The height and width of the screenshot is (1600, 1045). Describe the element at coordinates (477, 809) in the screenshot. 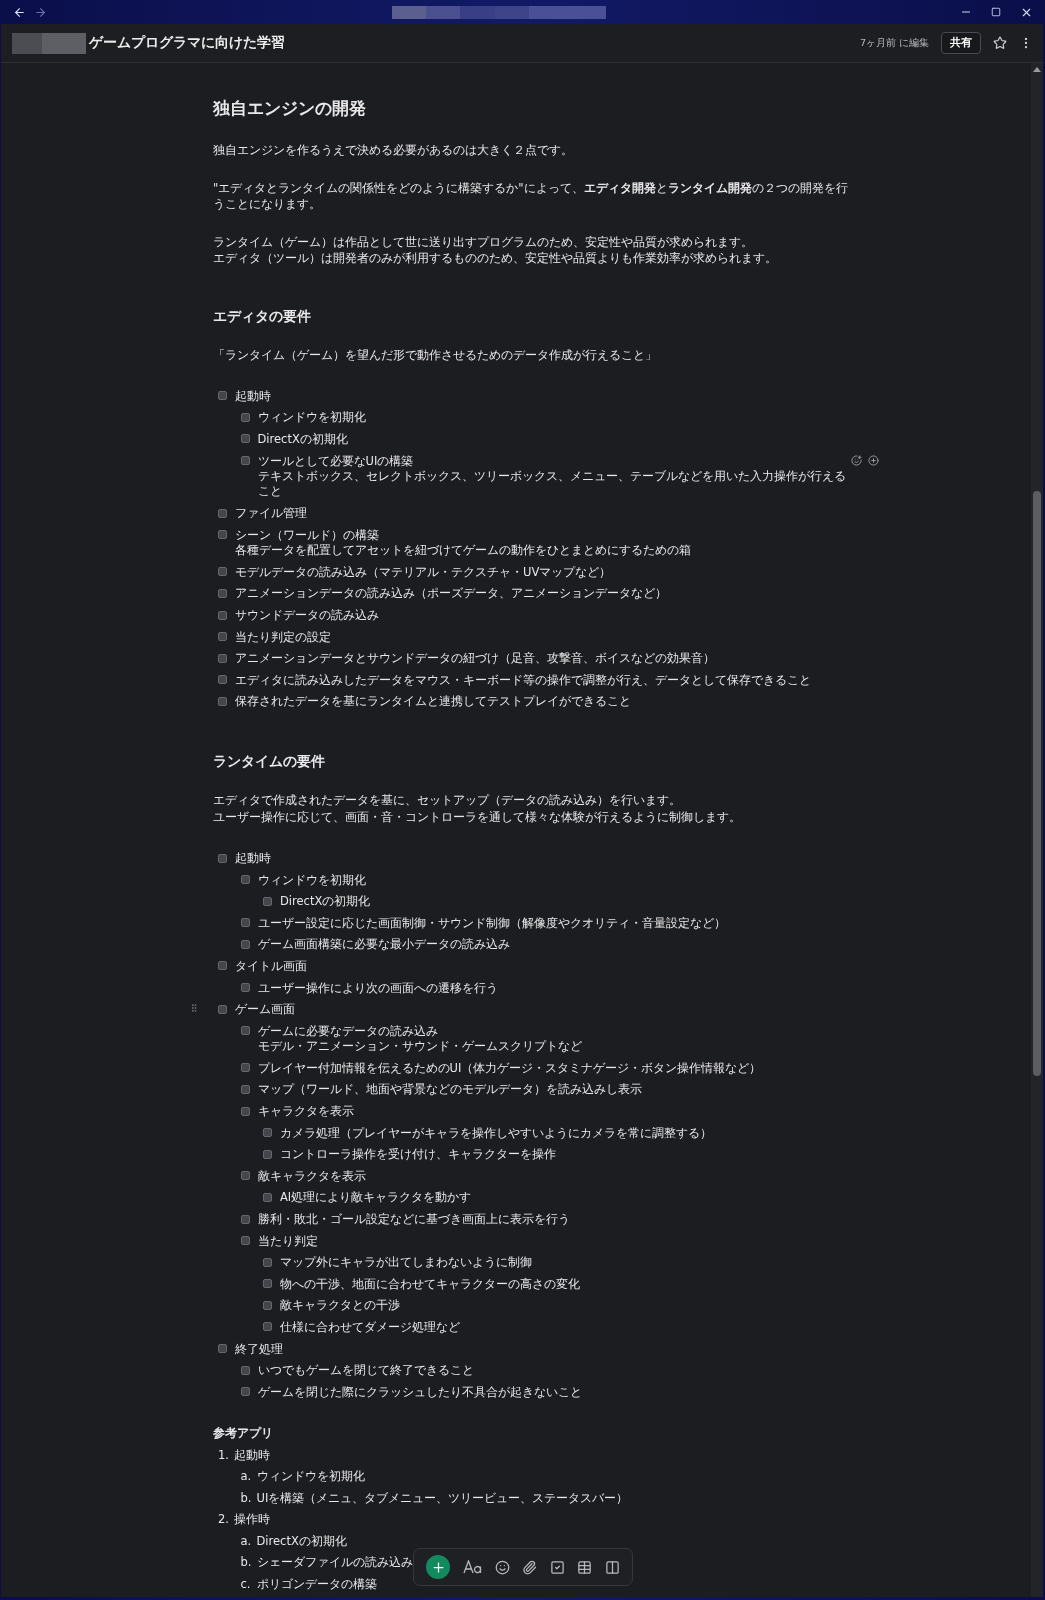

I see `paragraph: エディタで作成されたデータを基に、セットアップ（データの読み込み）を行います。 ユーザー操作に応じて、画面・音・コントローラを通して様々な体験が行えるように制御します。` at that location.